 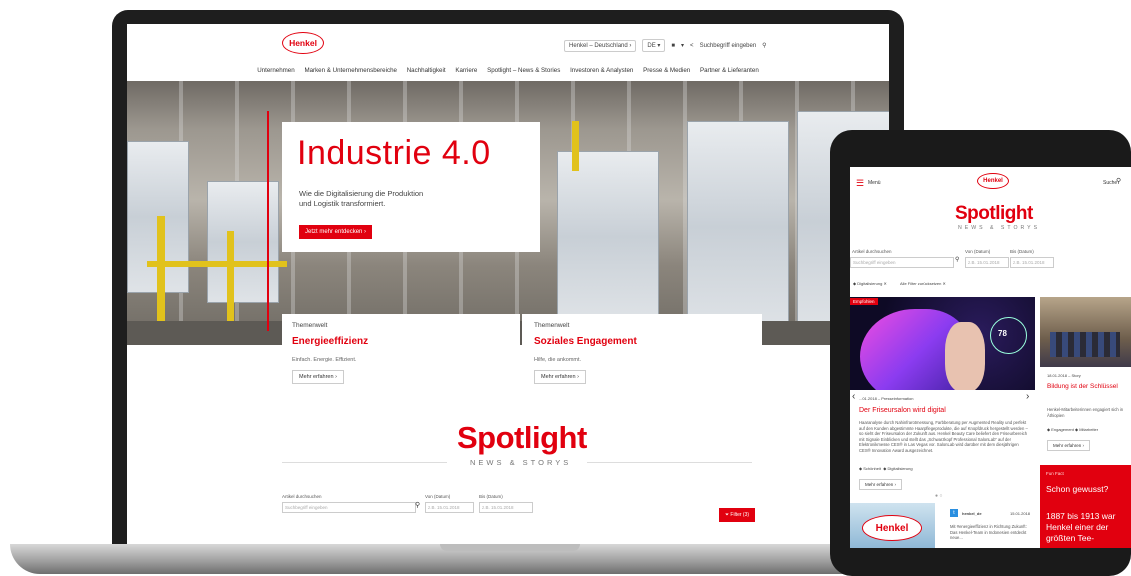 I want to click on language-label: DE, so click(x=651, y=46).